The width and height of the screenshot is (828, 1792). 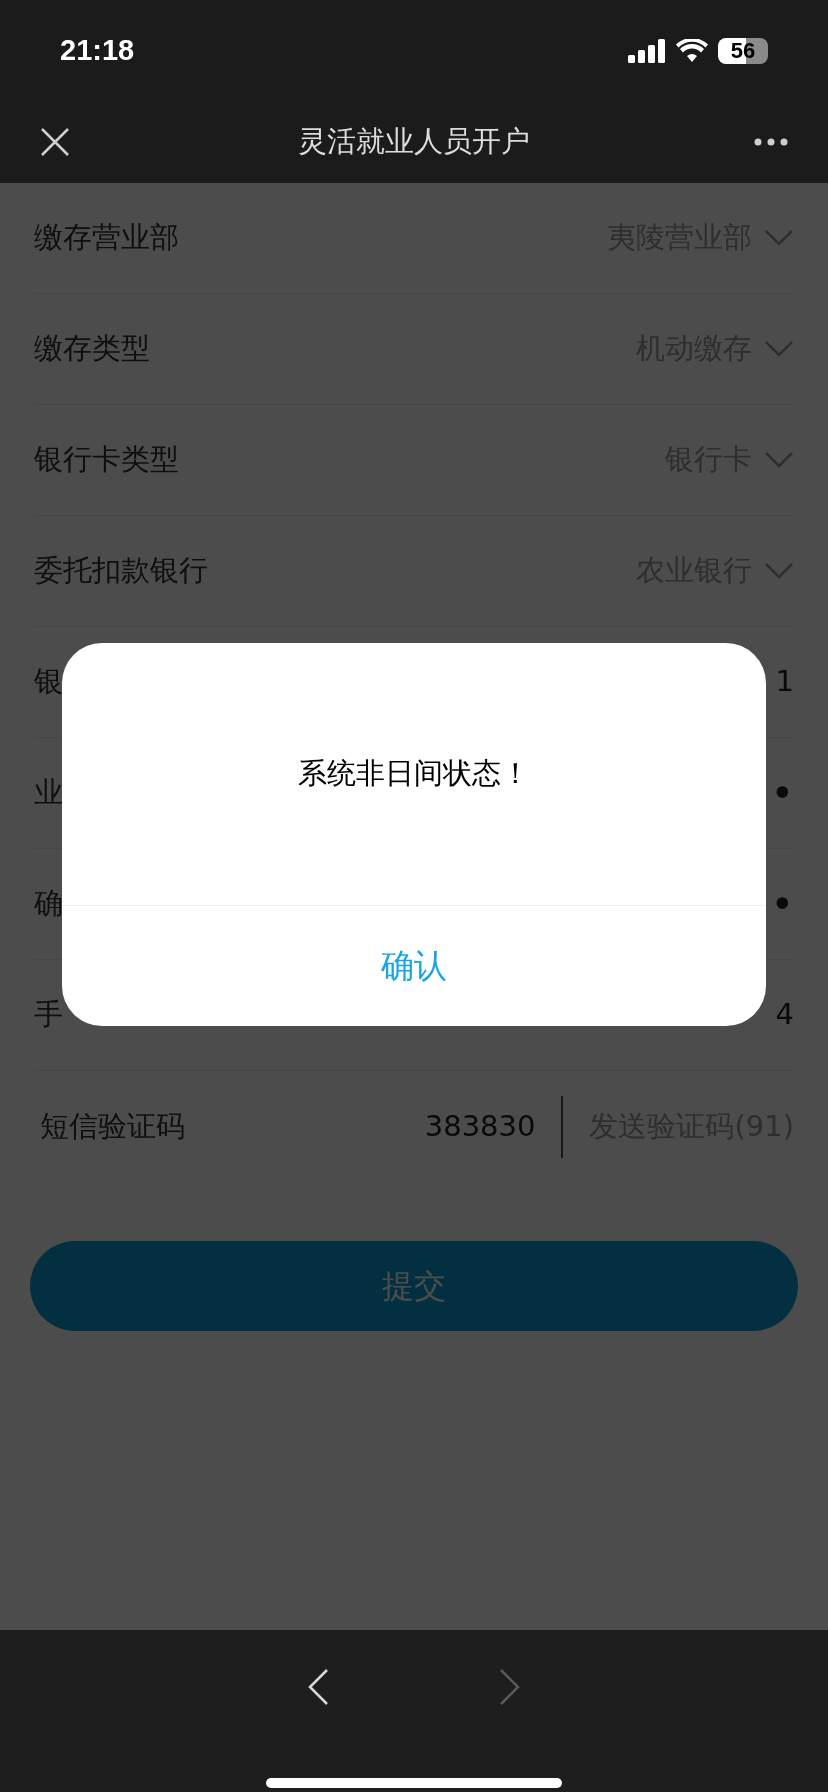 I want to click on signal-icon, so click(x=647, y=51).